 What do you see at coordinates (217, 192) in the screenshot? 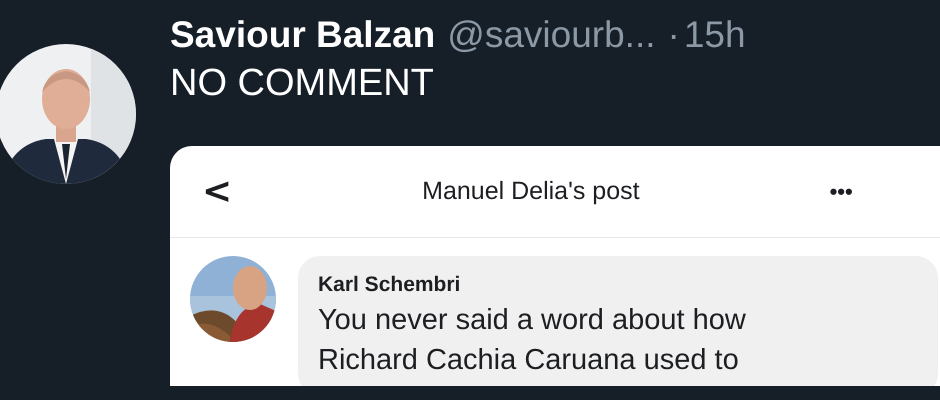
I see `back-button: <` at bounding box center [217, 192].